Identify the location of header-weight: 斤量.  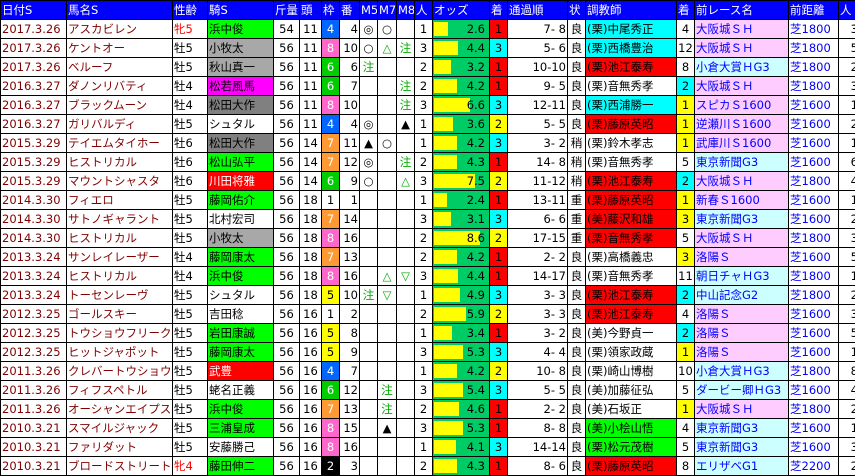
(287, 10).